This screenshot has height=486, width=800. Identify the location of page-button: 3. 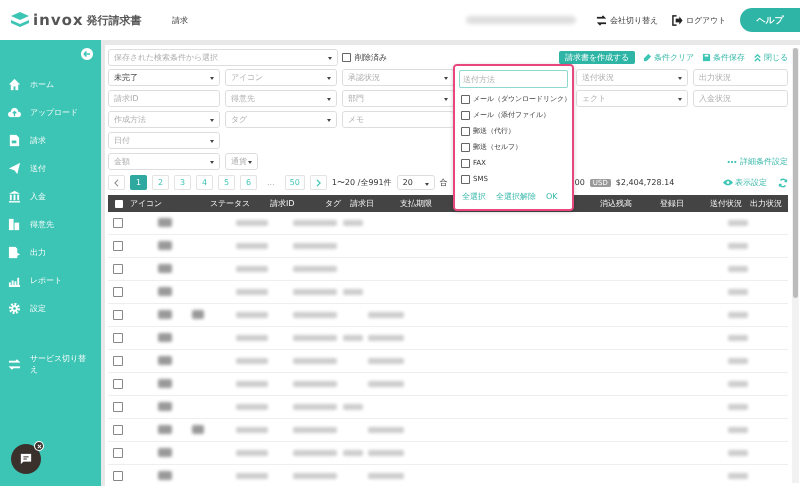
(182, 182).